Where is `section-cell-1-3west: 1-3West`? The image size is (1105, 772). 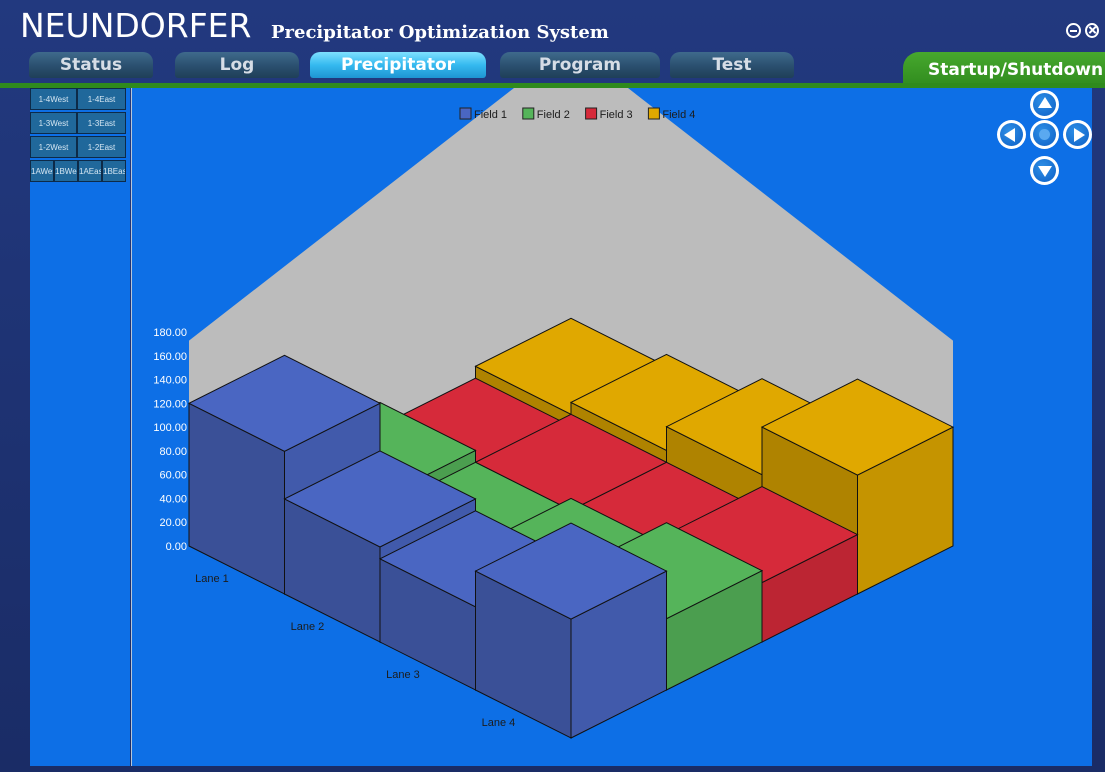 section-cell-1-3west: 1-3West is located at coordinates (53, 123).